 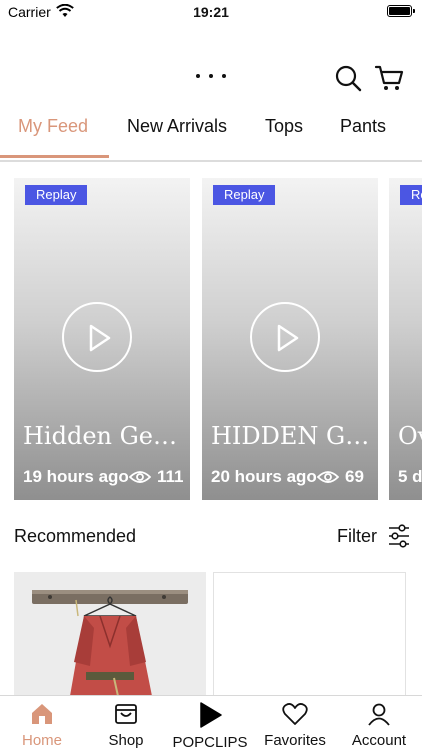 What do you see at coordinates (354, 476) in the screenshot?
I see `view-count: 69` at bounding box center [354, 476].